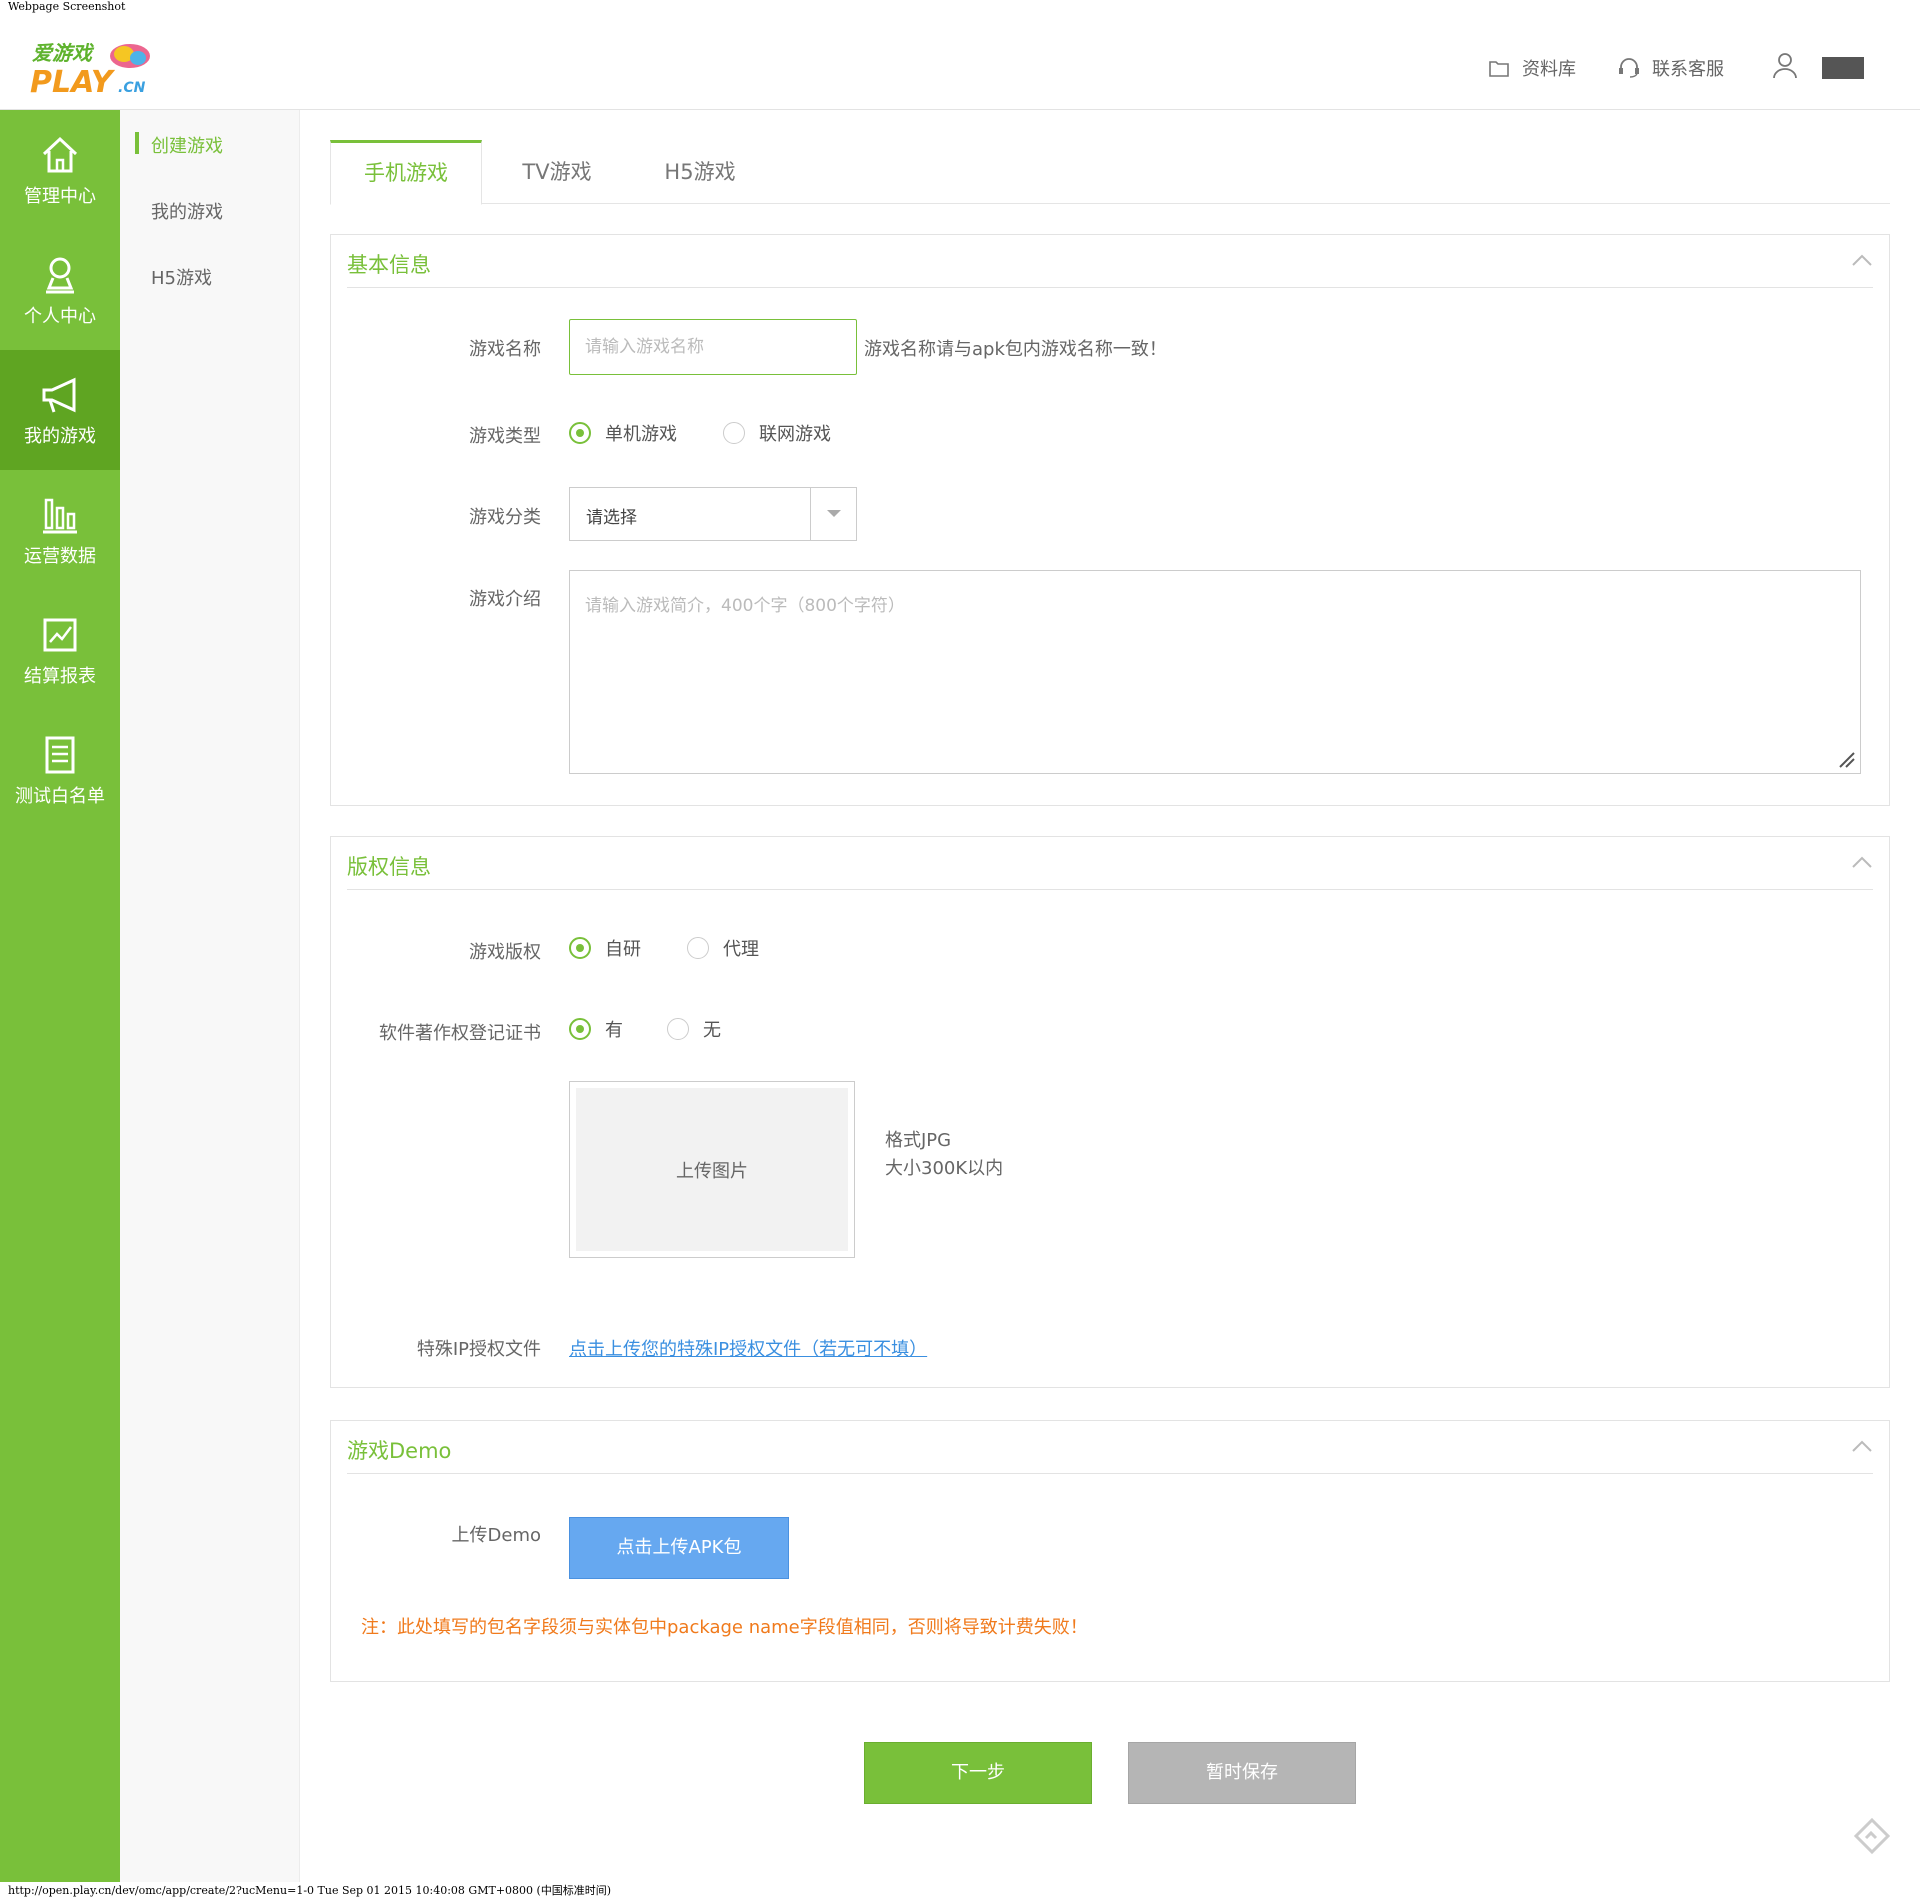  I want to click on feedback-icon, so click(1872, 1836).